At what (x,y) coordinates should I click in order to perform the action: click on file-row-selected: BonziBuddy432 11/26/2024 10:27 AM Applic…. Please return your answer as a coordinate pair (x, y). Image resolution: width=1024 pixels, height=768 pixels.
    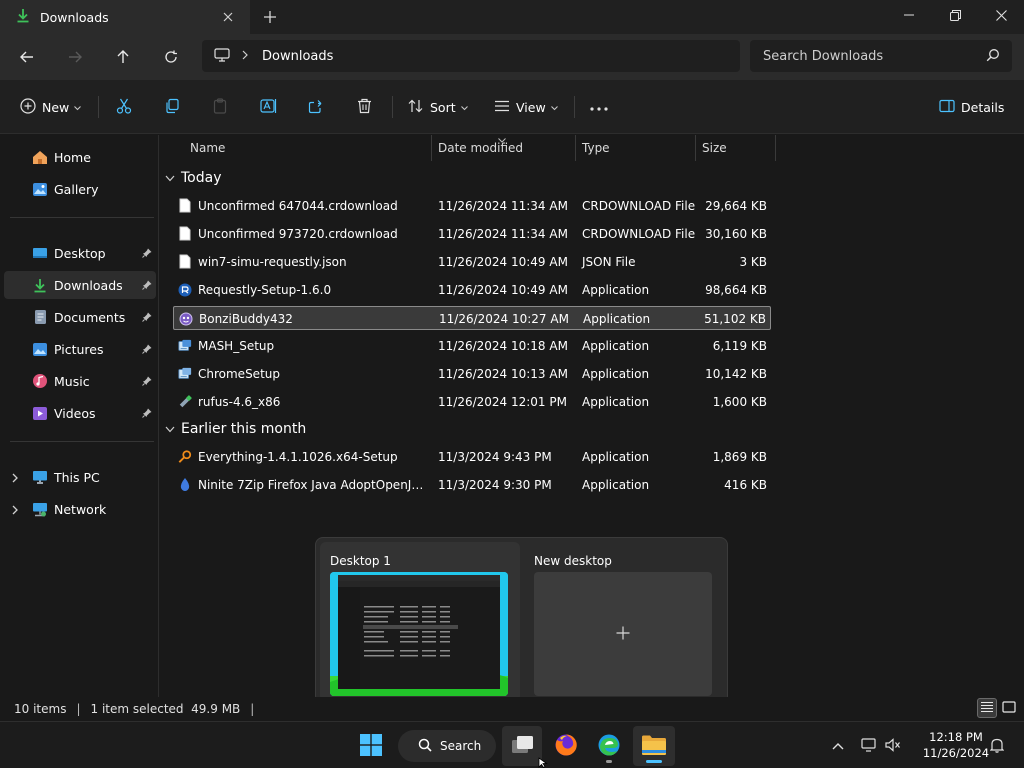
    Looking at the image, I should click on (472, 318).